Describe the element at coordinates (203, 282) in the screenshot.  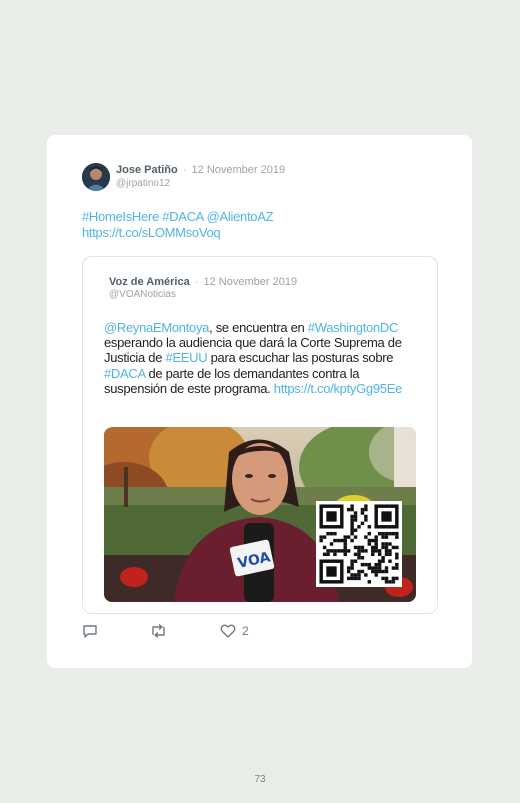
I see `quoted-author-line: Voz de América · 12 November 2019` at that location.